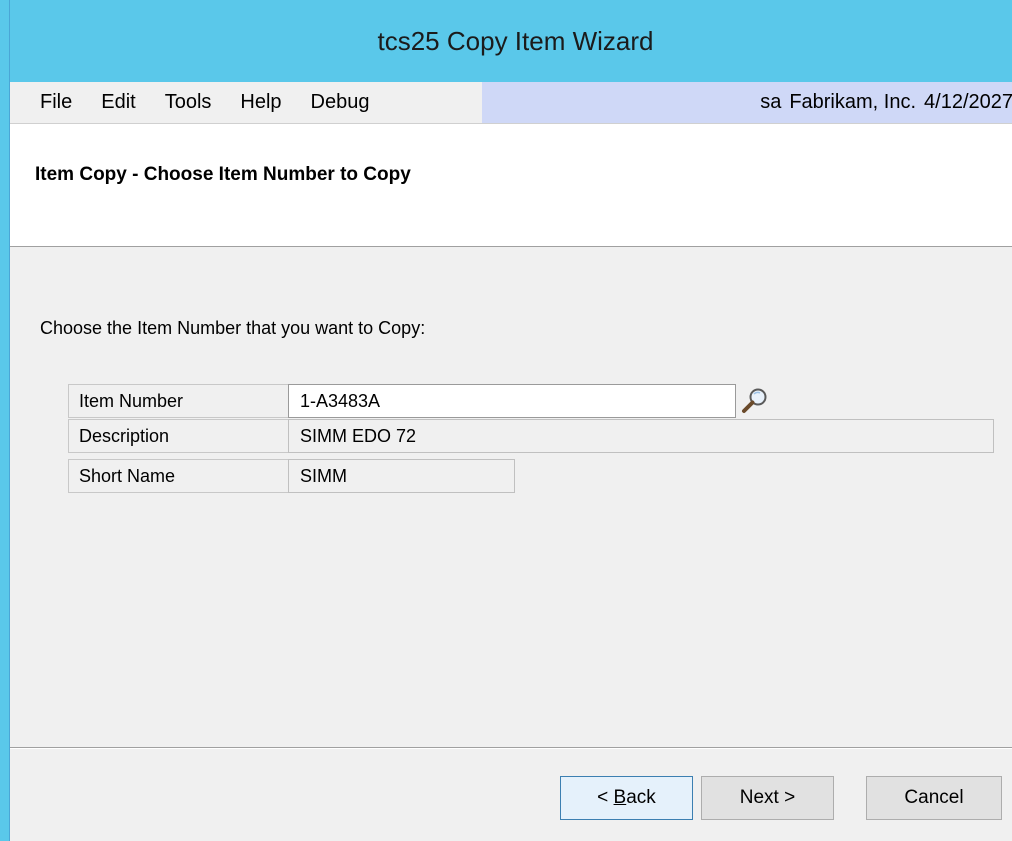 This screenshot has width=1012, height=841. Describe the element at coordinates (515, 40) in the screenshot. I see `window-title: tcs25 Copy Item Wizard` at that location.